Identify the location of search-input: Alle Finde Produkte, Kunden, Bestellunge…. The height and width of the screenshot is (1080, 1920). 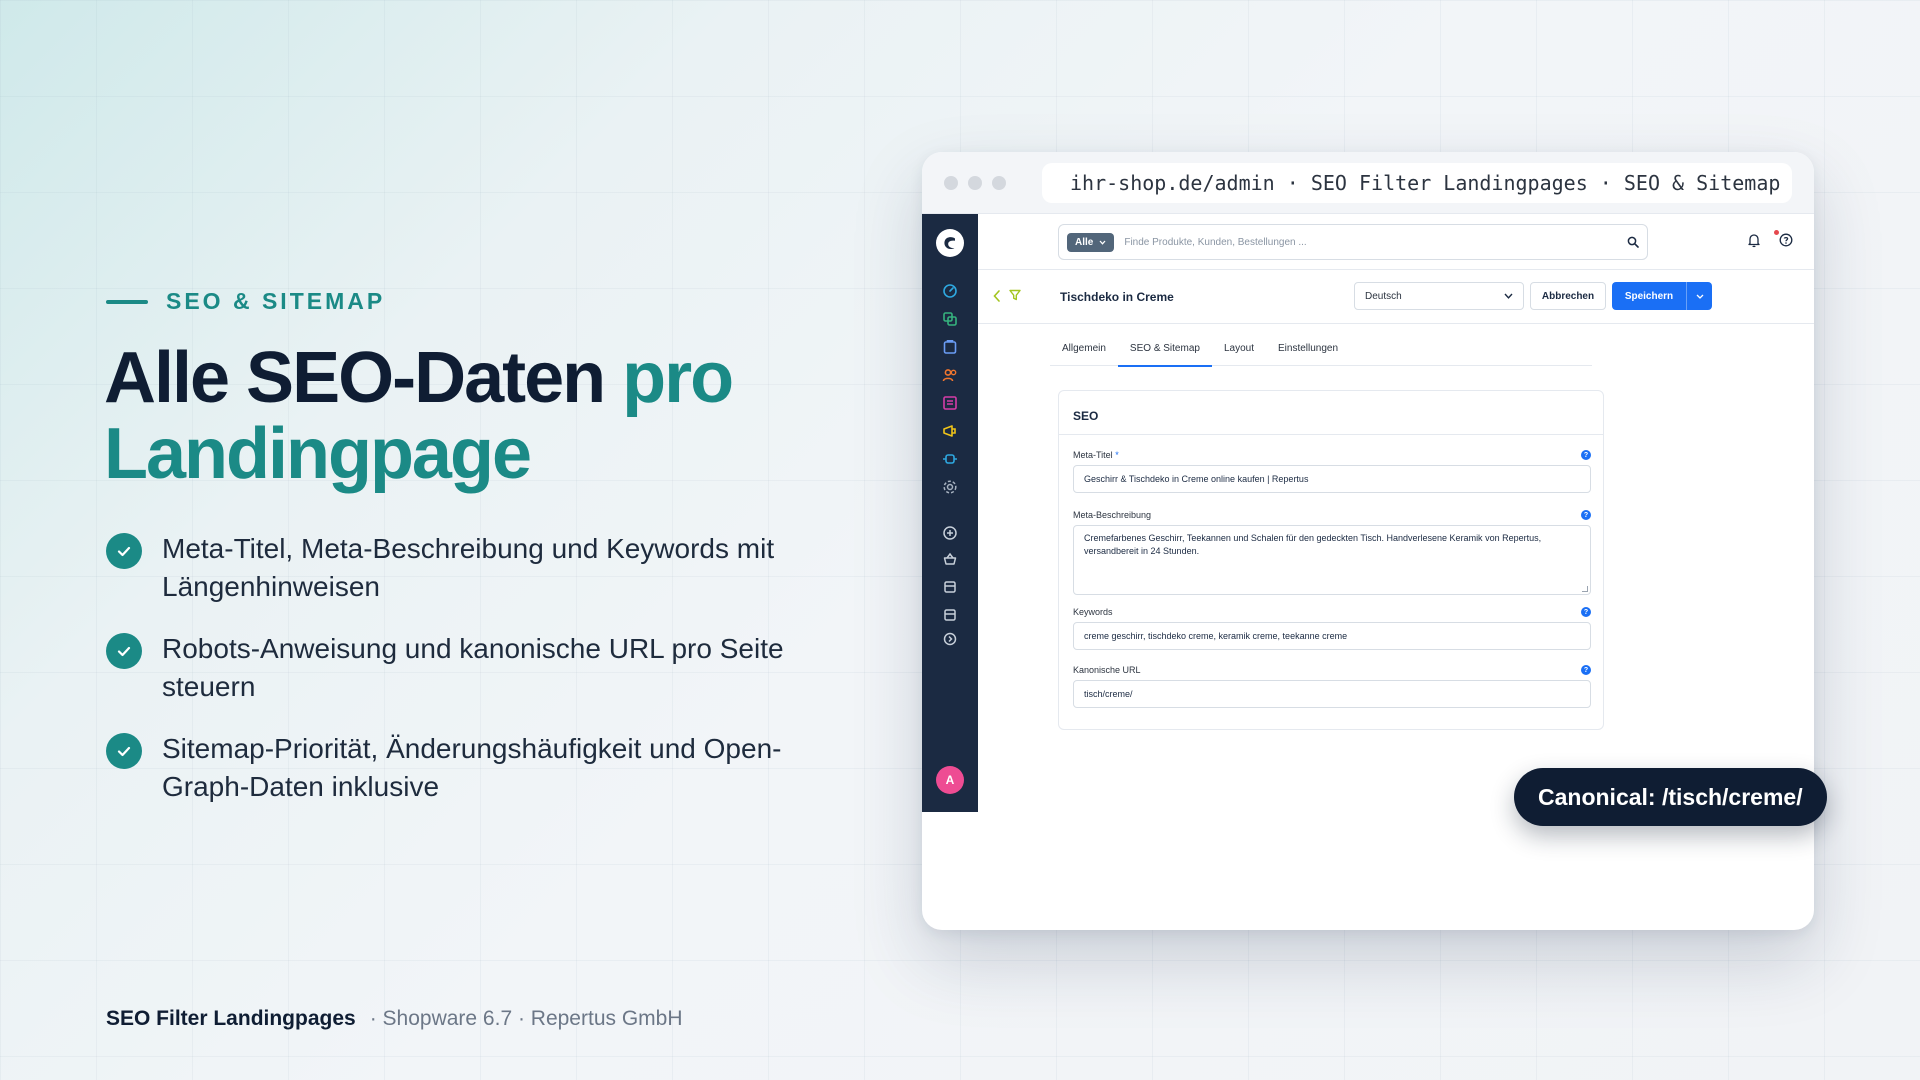
(1353, 242).